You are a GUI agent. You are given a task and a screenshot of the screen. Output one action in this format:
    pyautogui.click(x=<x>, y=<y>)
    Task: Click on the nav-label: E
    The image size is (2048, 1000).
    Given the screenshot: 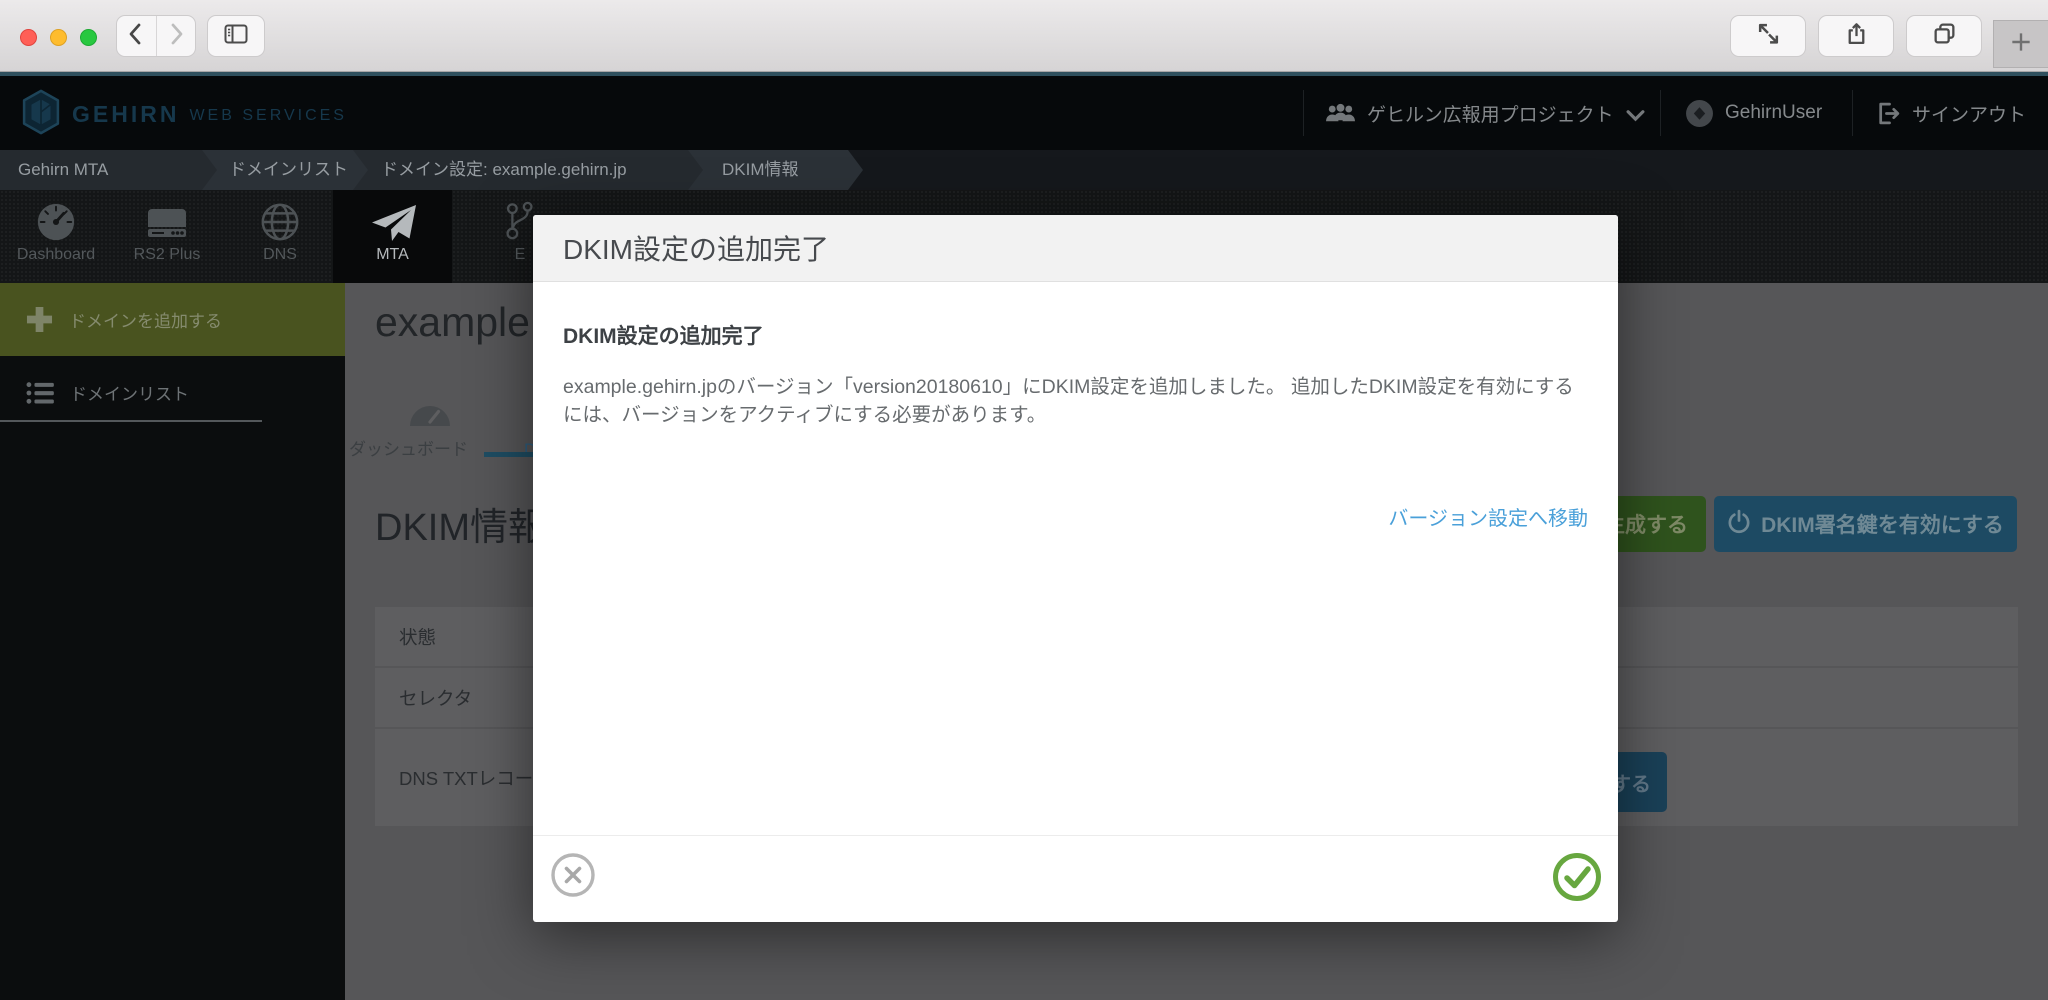 What is the action you would take?
    pyautogui.click(x=520, y=254)
    